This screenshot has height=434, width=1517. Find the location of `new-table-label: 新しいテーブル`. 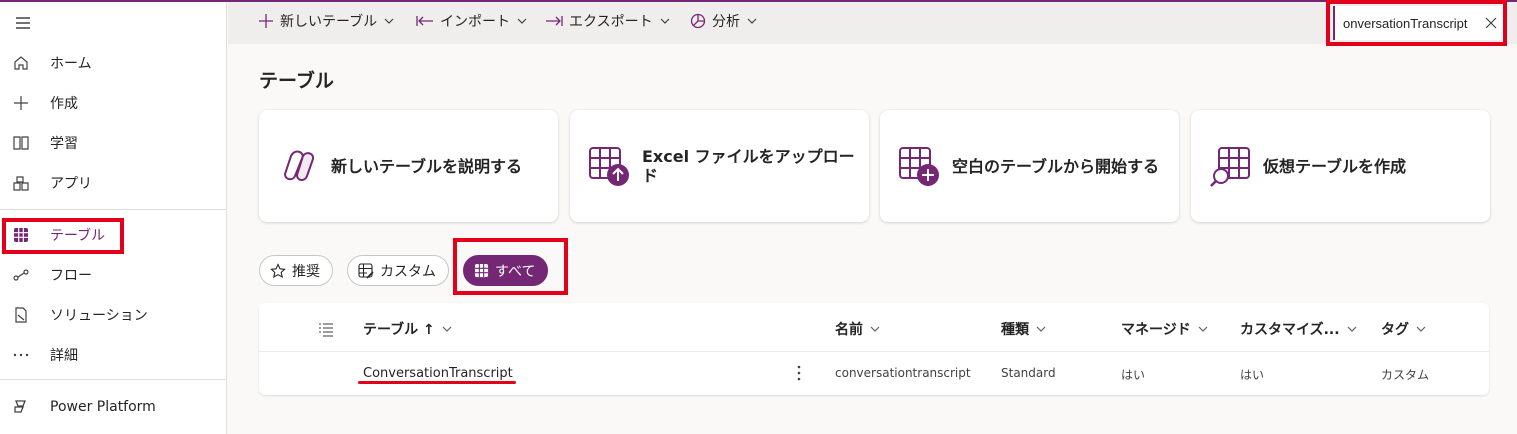

new-table-label: 新しいテーブル is located at coordinates (329, 22).